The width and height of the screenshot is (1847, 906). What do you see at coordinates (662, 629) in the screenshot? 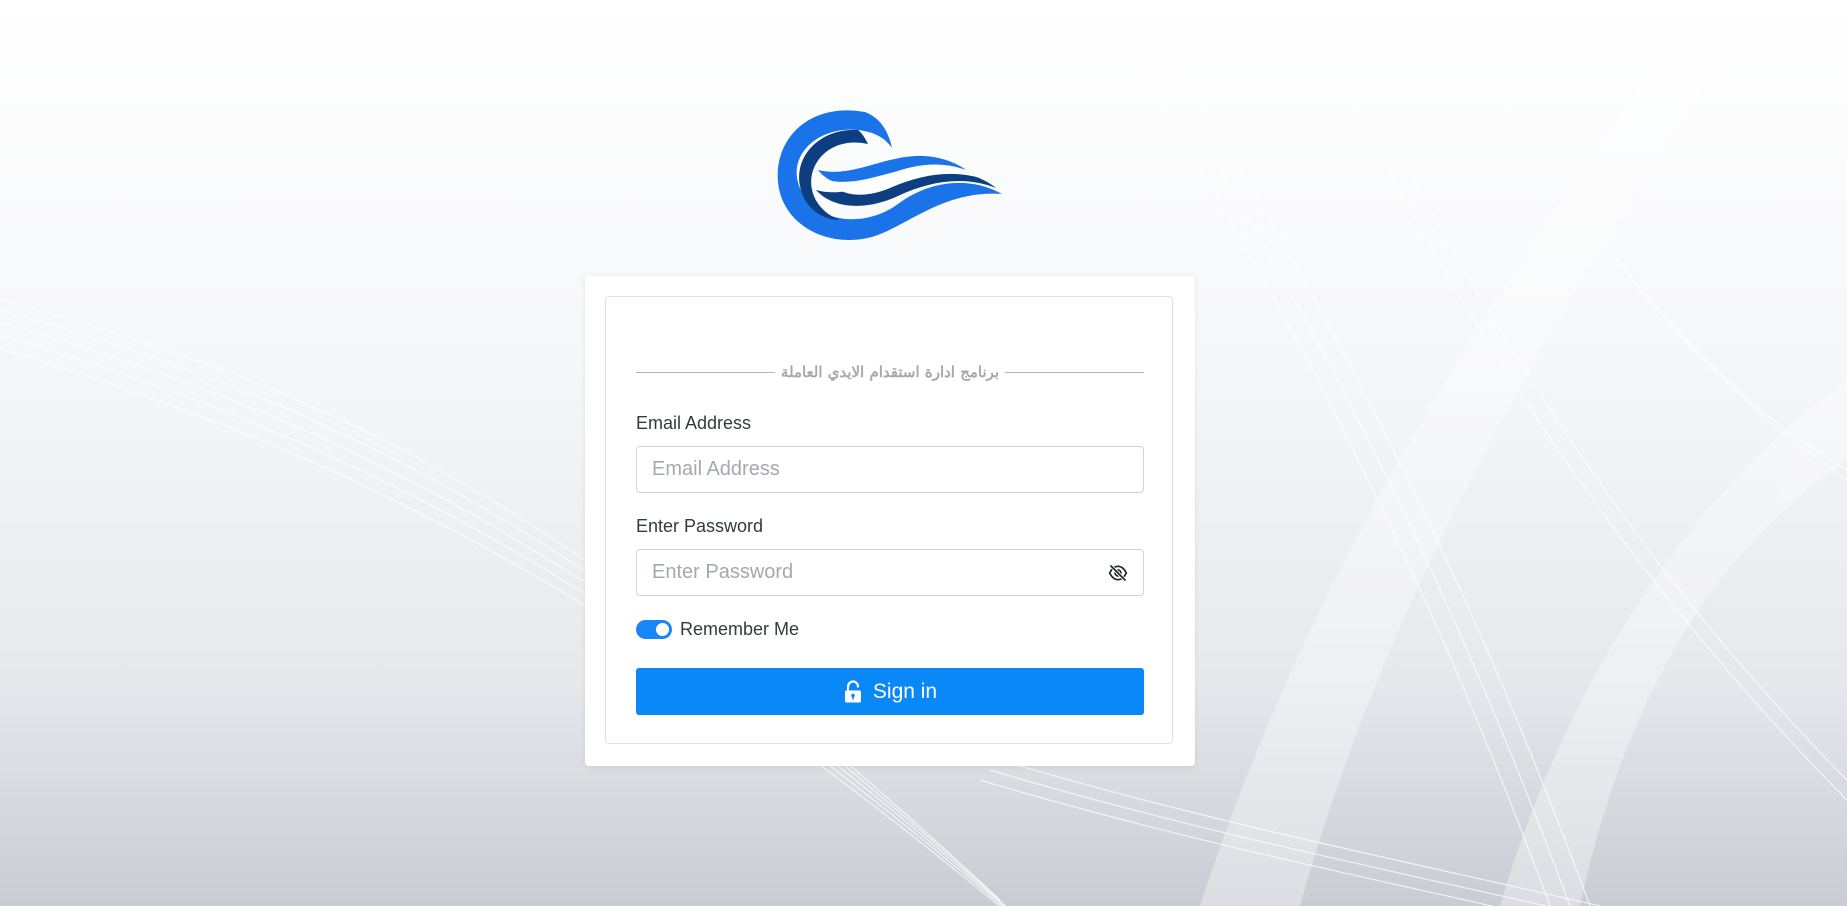
I see `toggle-knob` at bounding box center [662, 629].